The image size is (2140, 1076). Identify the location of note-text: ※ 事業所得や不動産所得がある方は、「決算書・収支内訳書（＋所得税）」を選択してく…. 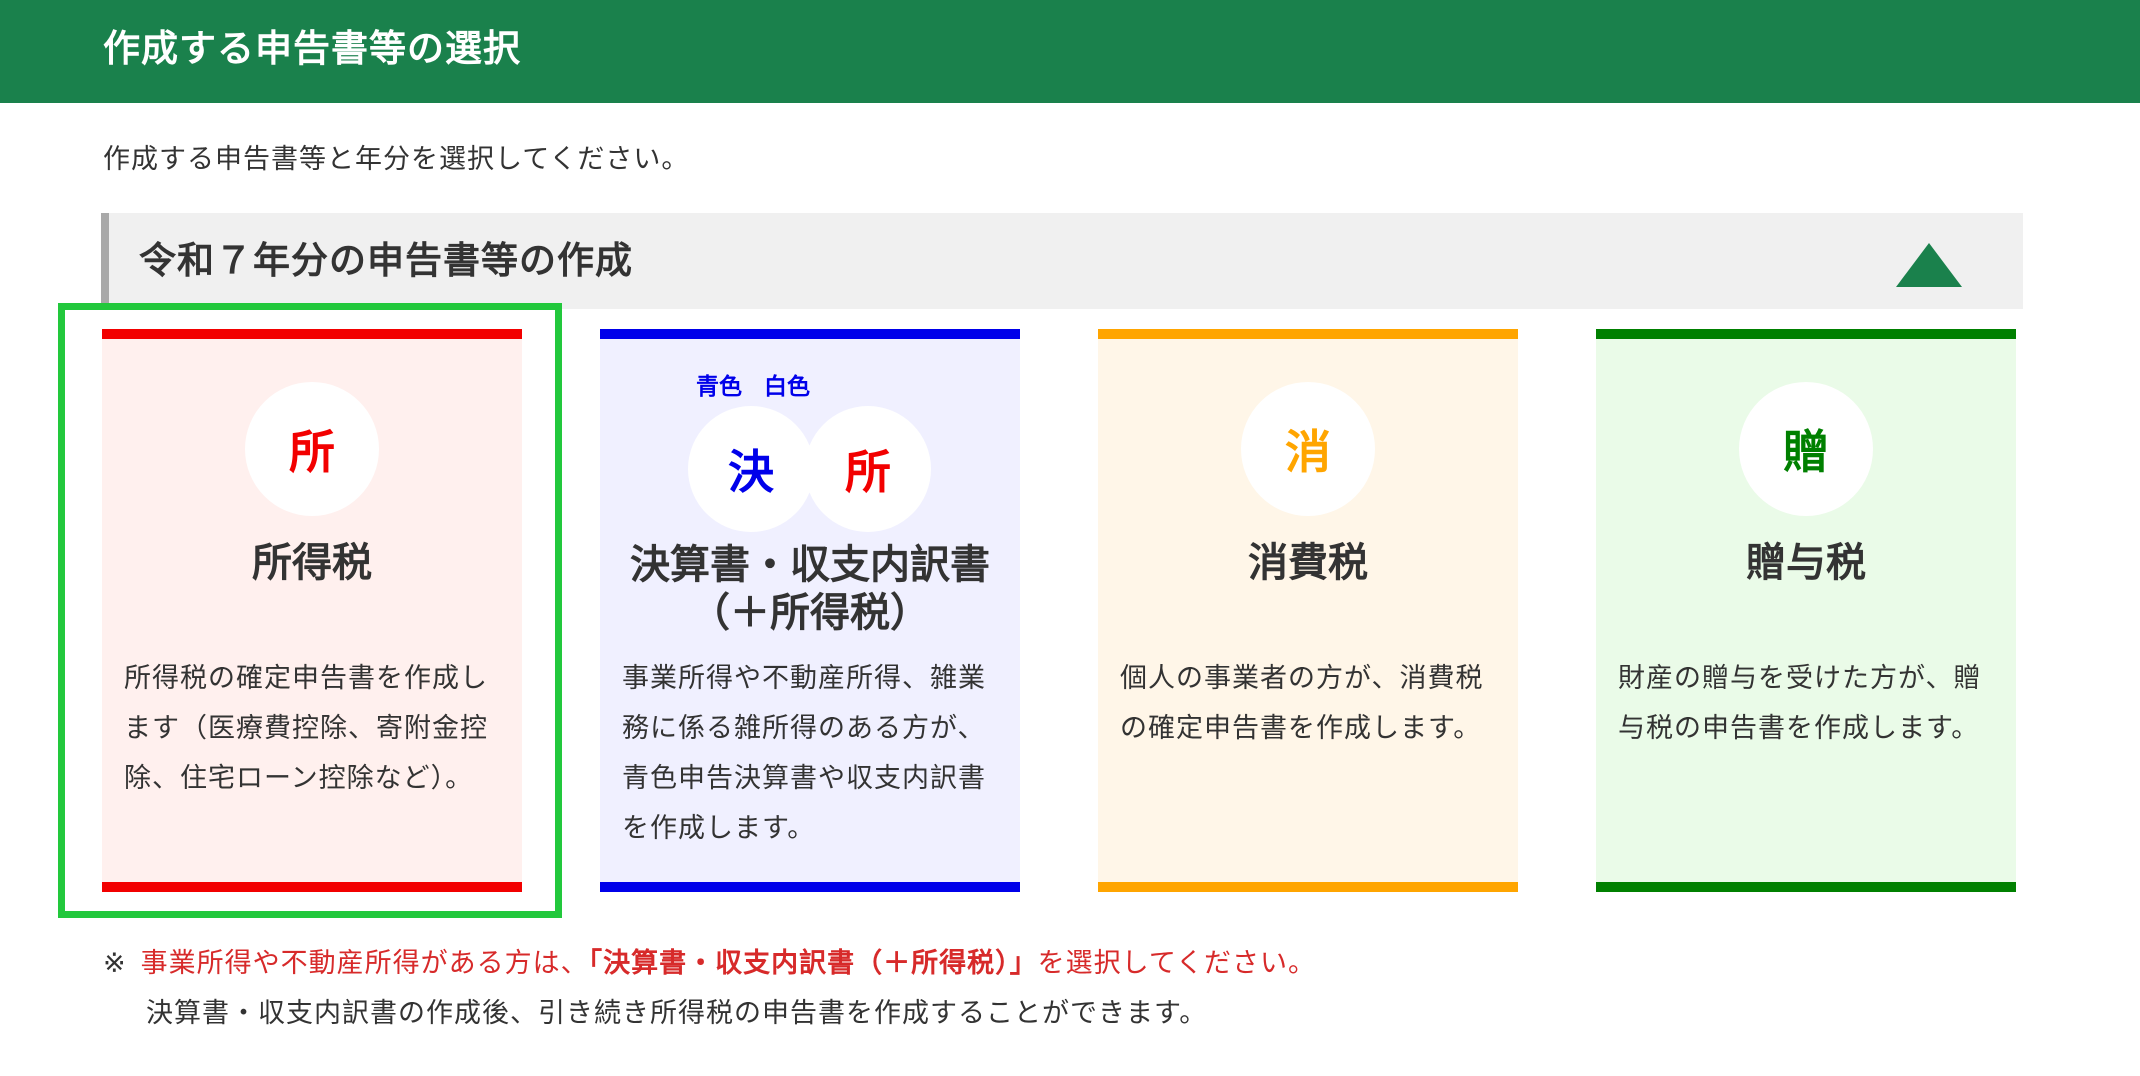
(709, 964).